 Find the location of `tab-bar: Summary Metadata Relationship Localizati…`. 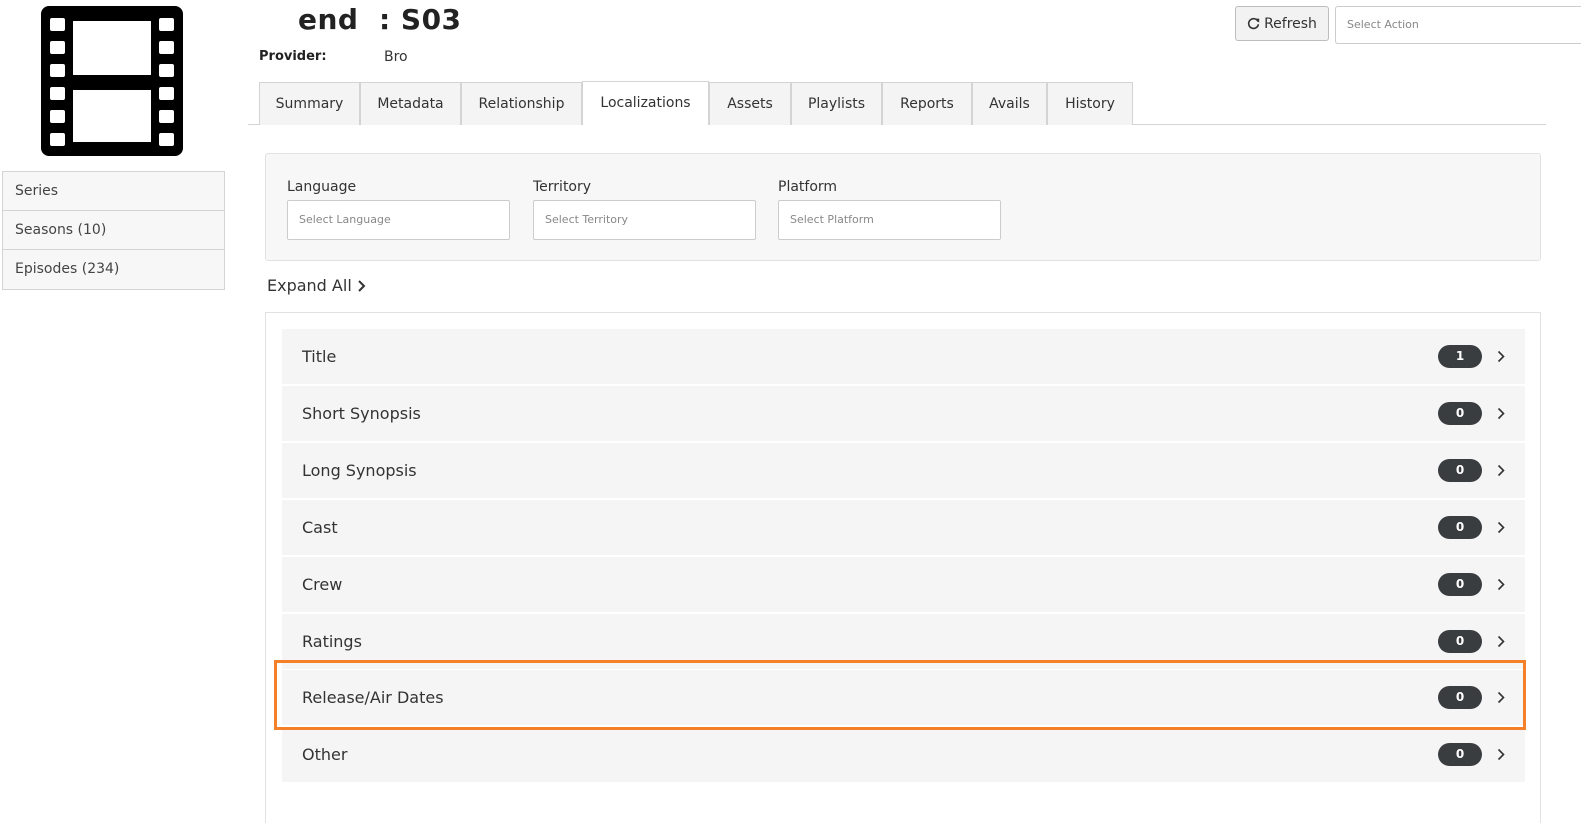

tab-bar: Summary Metadata Relationship Localizati… is located at coordinates (897, 103).